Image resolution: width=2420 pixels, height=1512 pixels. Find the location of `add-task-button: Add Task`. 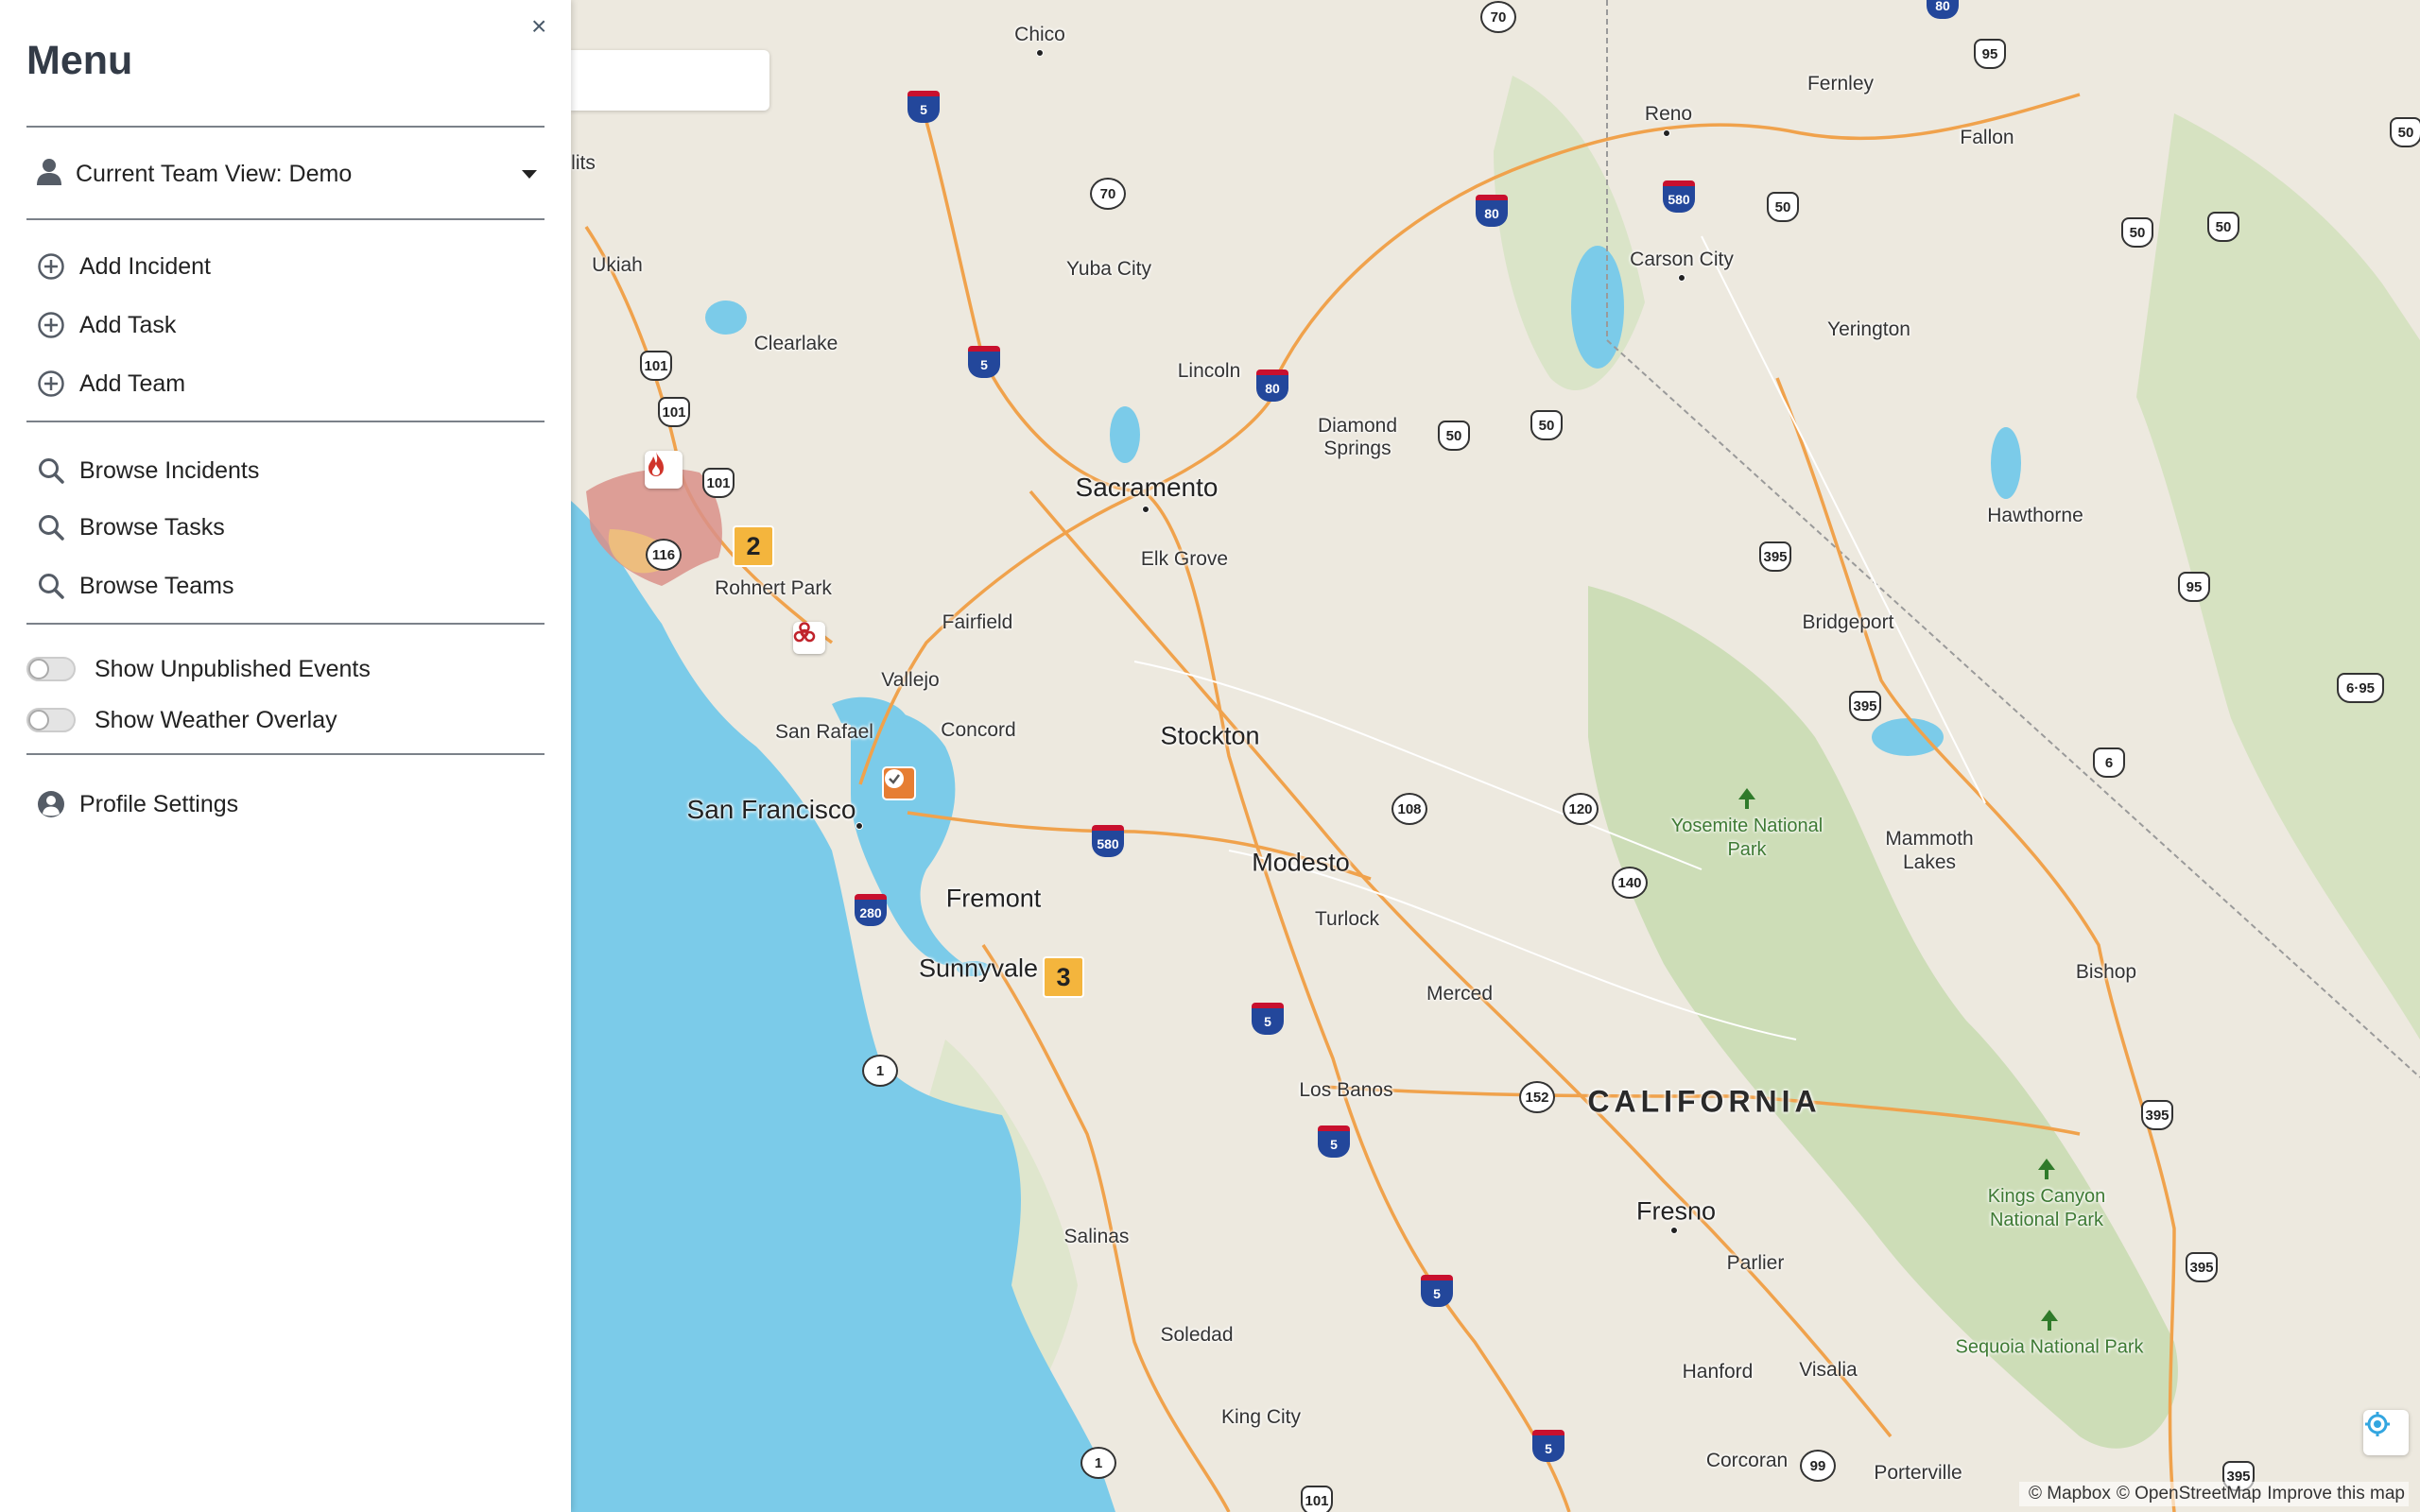

add-task-button: Add Task is located at coordinates (106, 325).